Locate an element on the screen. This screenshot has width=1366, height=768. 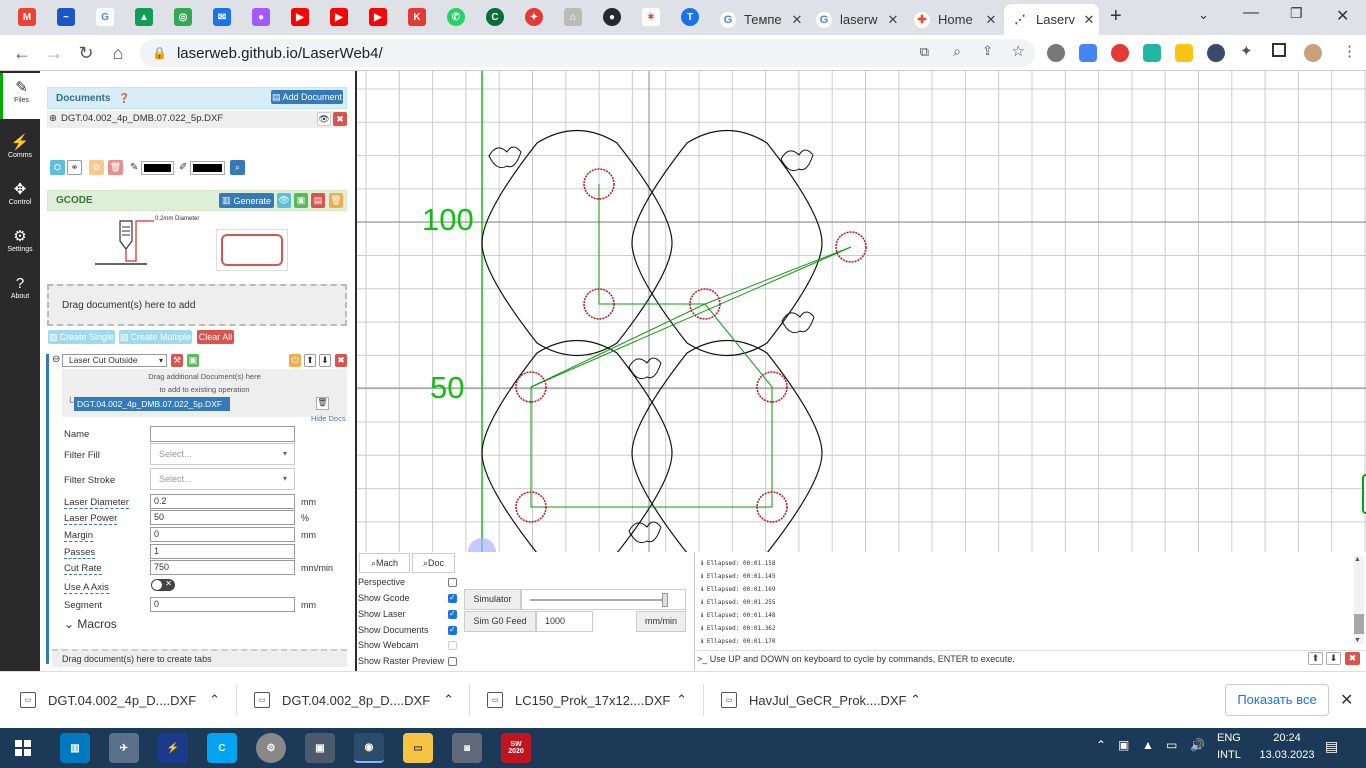
language-indicator: ENG is located at coordinates (1229, 738).